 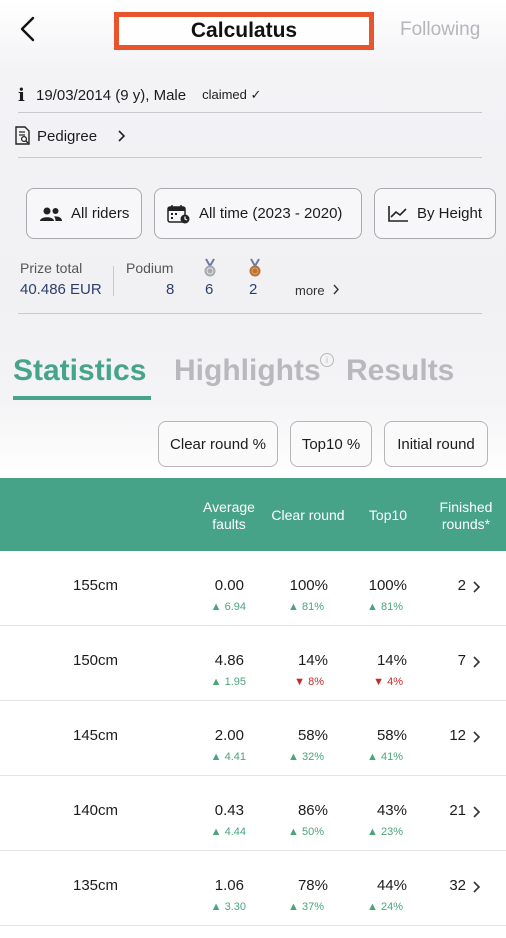 I want to click on top10-cell: 58%, so click(x=391, y=735).